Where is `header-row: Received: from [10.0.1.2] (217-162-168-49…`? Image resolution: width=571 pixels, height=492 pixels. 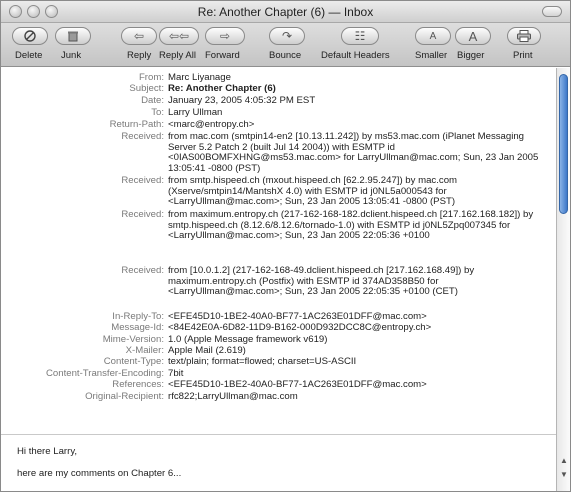
header-row: Received: from [10.0.1.2] (217-162-168-49… is located at coordinates (279, 282).